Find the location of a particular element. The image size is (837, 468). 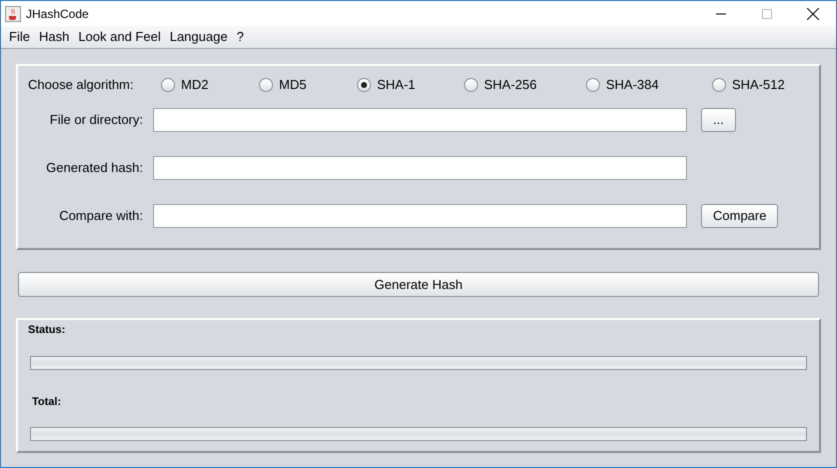

coffee-cup-icon is located at coordinates (13, 14).